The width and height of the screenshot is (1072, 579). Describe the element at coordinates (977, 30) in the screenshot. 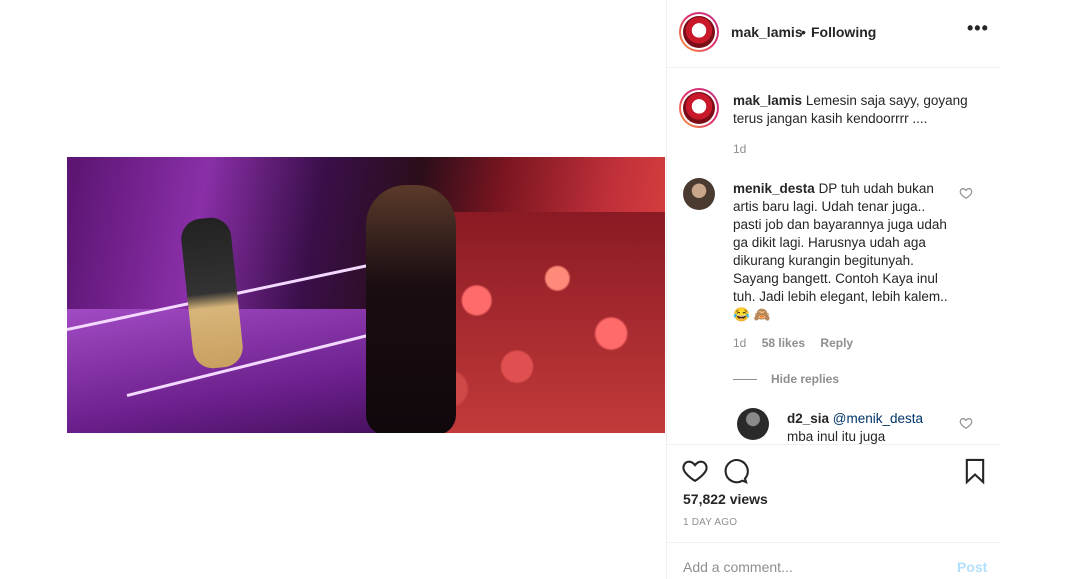

I see `more-options-icon: •••` at that location.